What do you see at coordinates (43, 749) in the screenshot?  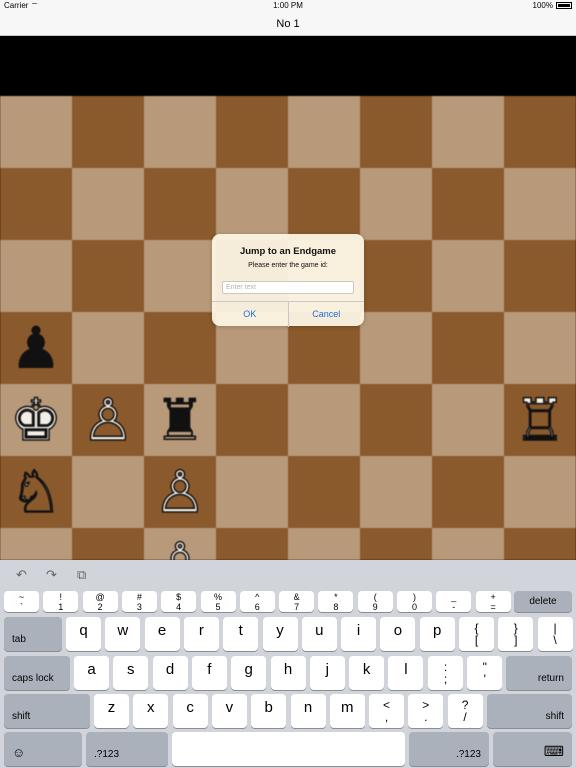 I see `emoji-key: ☺` at bounding box center [43, 749].